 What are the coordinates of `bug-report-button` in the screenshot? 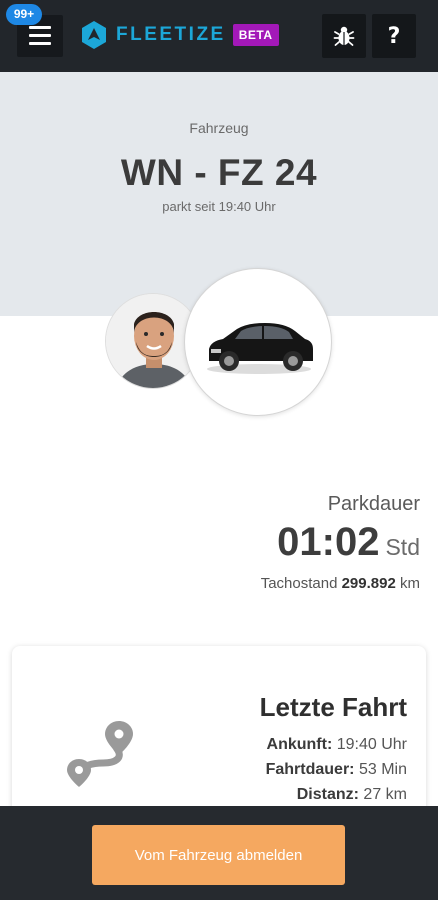 It's located at (344, 36).